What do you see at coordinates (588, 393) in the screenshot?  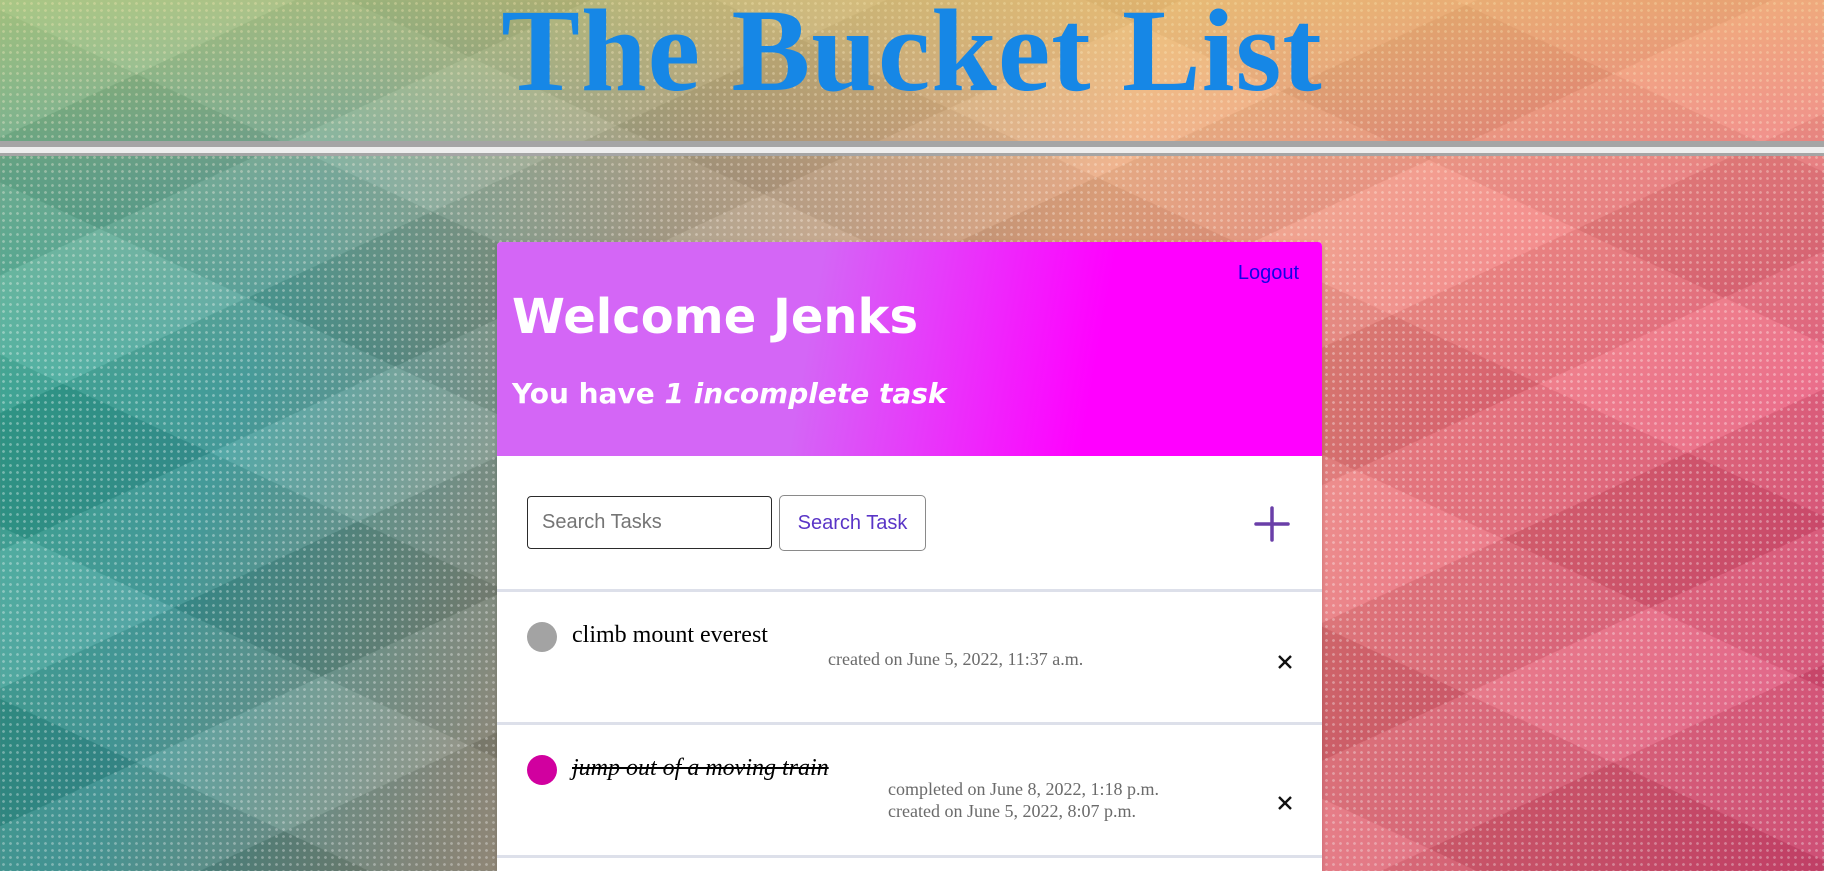 I see `task-summary-prefix: You have` at bounding box center [588, 393].